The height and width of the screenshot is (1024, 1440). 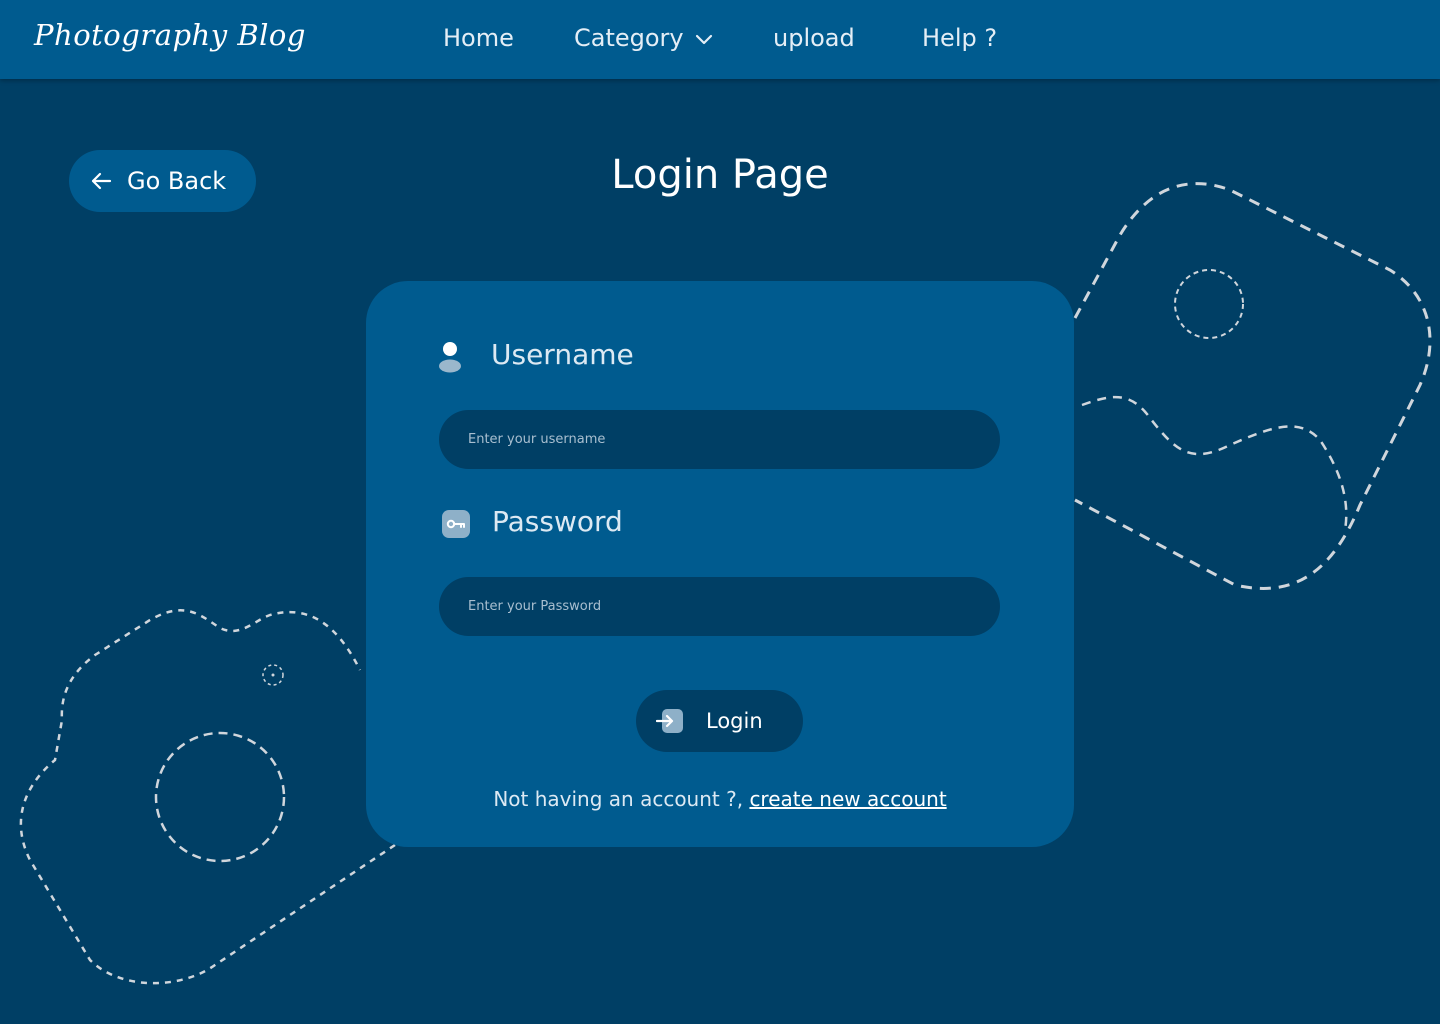 I want to click on login-label: Login, so click(x=734, y=721).